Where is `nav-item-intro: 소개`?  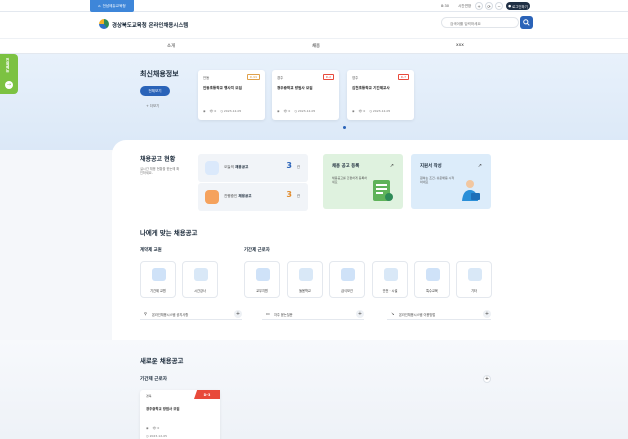 nav-item-intro: 소개 is located at coordinates (171, 46).